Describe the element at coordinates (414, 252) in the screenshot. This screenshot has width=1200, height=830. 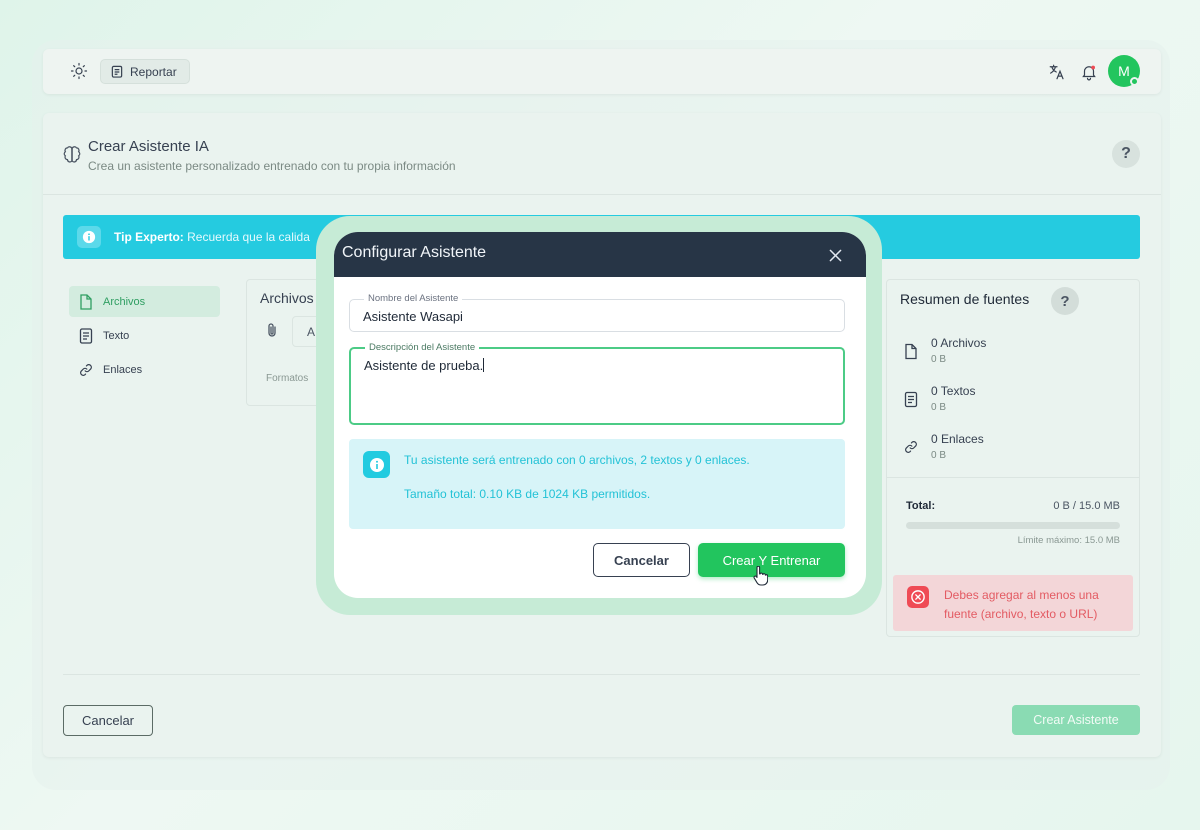
I see `modal-title: Configurar Asistente` at that location.